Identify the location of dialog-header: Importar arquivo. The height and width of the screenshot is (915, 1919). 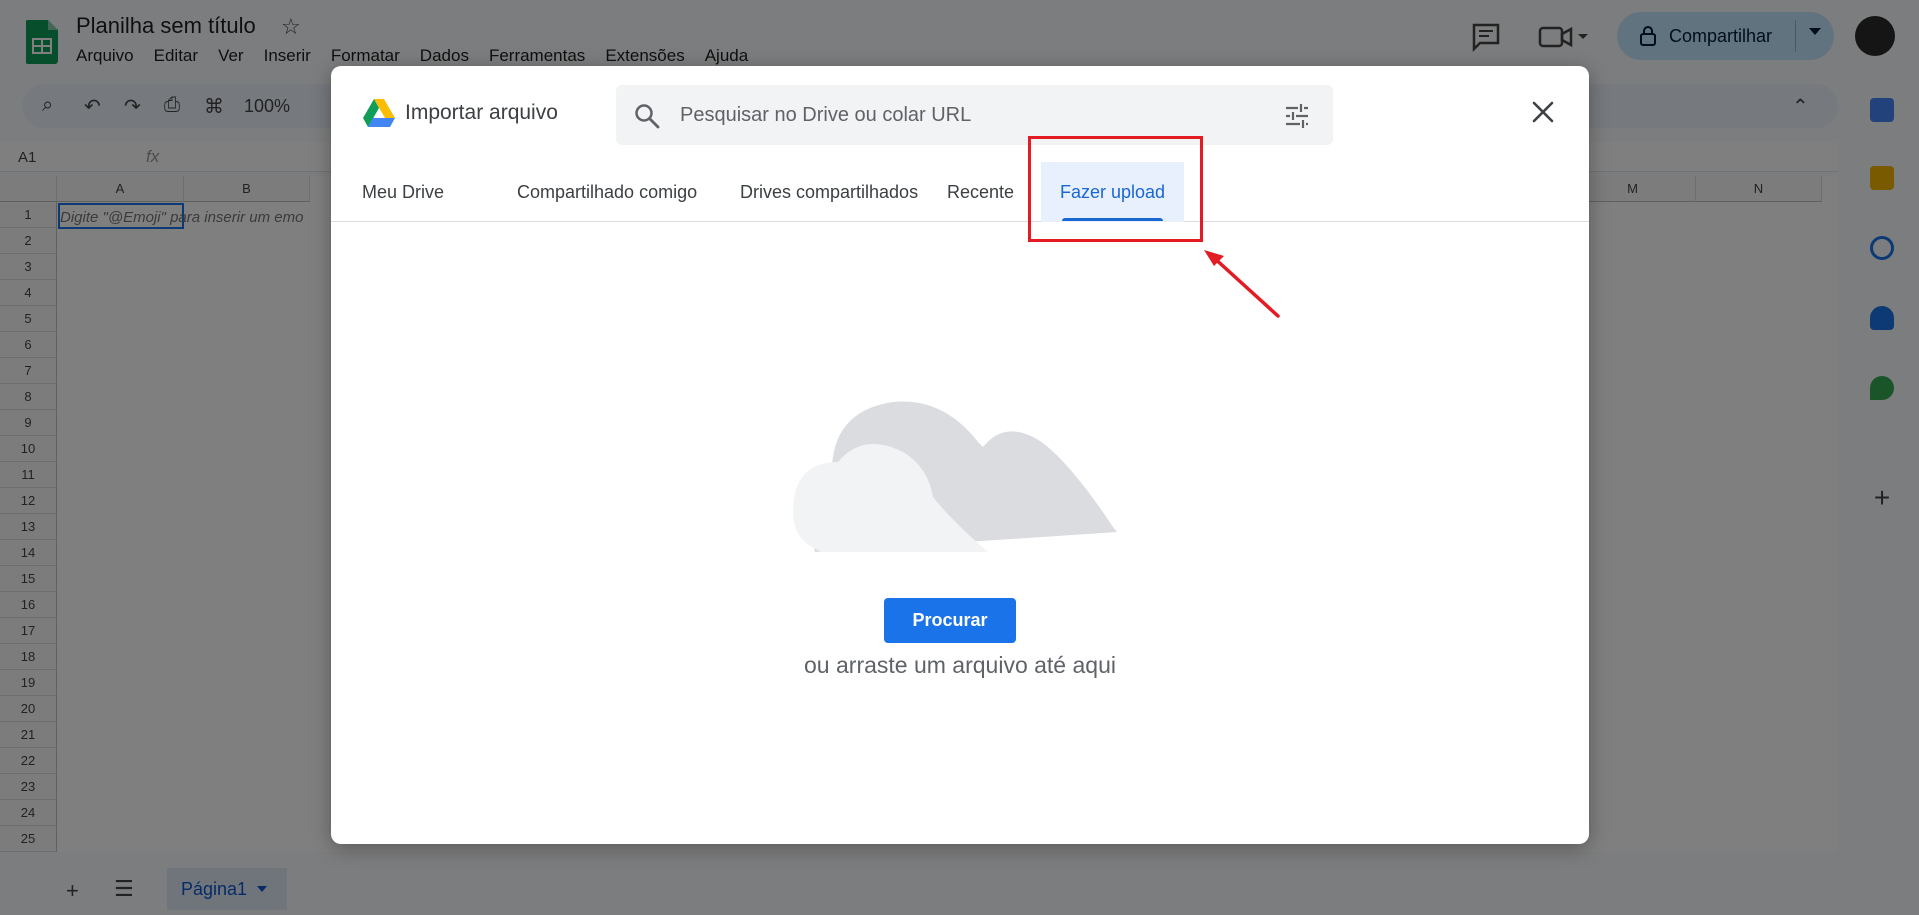
(960, 111).